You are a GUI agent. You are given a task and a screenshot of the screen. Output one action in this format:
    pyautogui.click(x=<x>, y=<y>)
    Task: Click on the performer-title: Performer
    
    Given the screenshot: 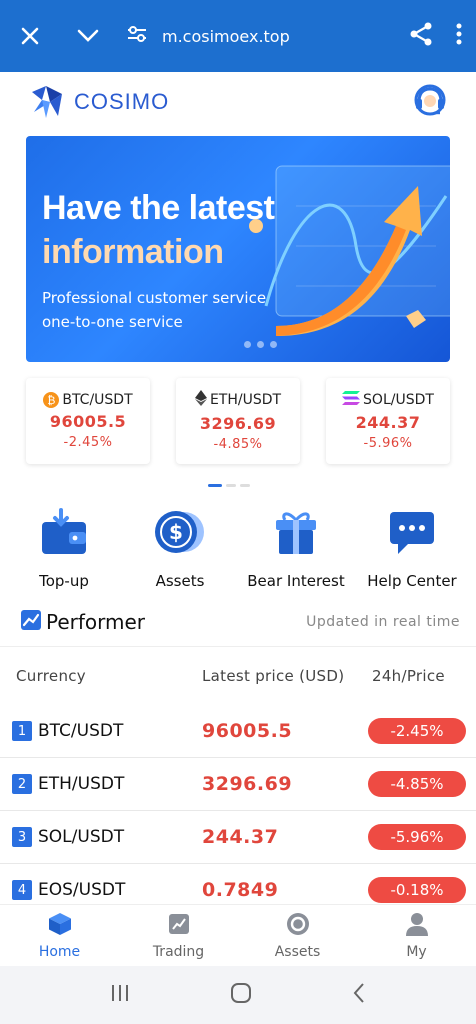 What is the action you would take?
    pyautogui.click(x=96, y=622)
    